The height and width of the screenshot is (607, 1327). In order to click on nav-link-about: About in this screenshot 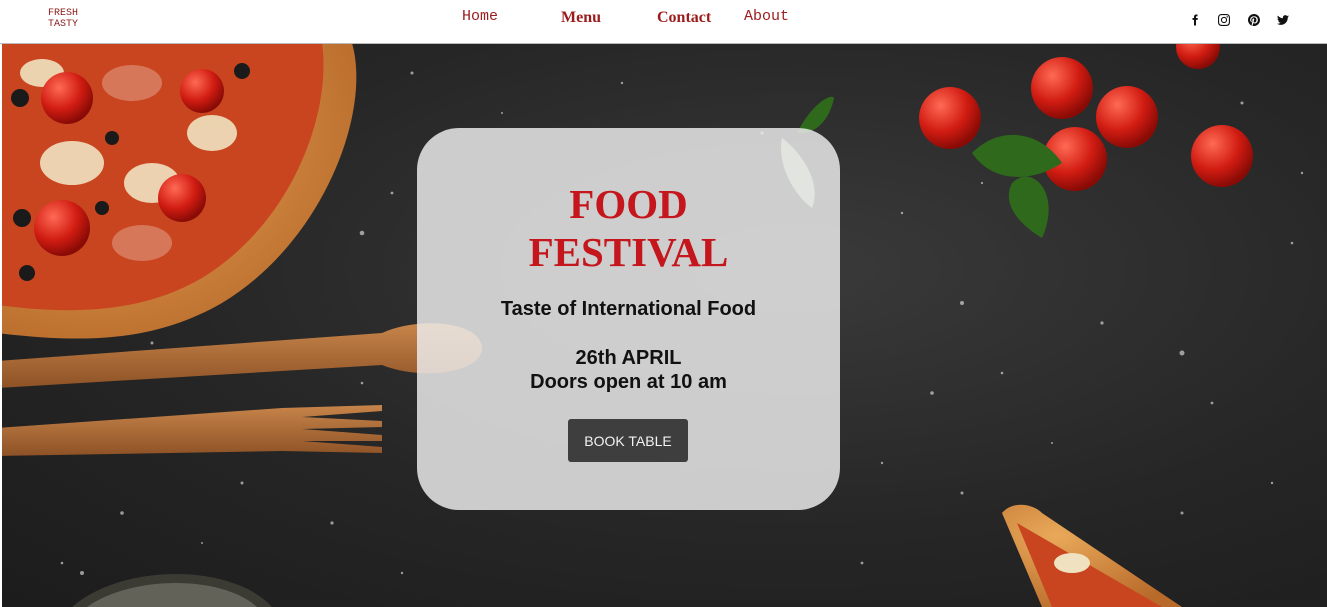, I will do `click(766, 16)`.